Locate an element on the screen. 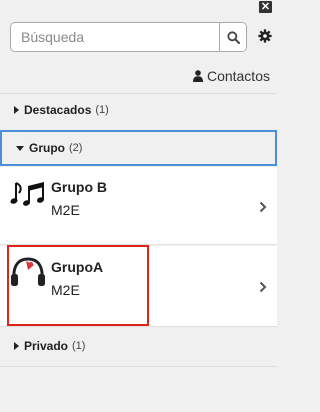 The height and width of the screenshot is (412, 320). search-button is located at coordinates (232, 37).